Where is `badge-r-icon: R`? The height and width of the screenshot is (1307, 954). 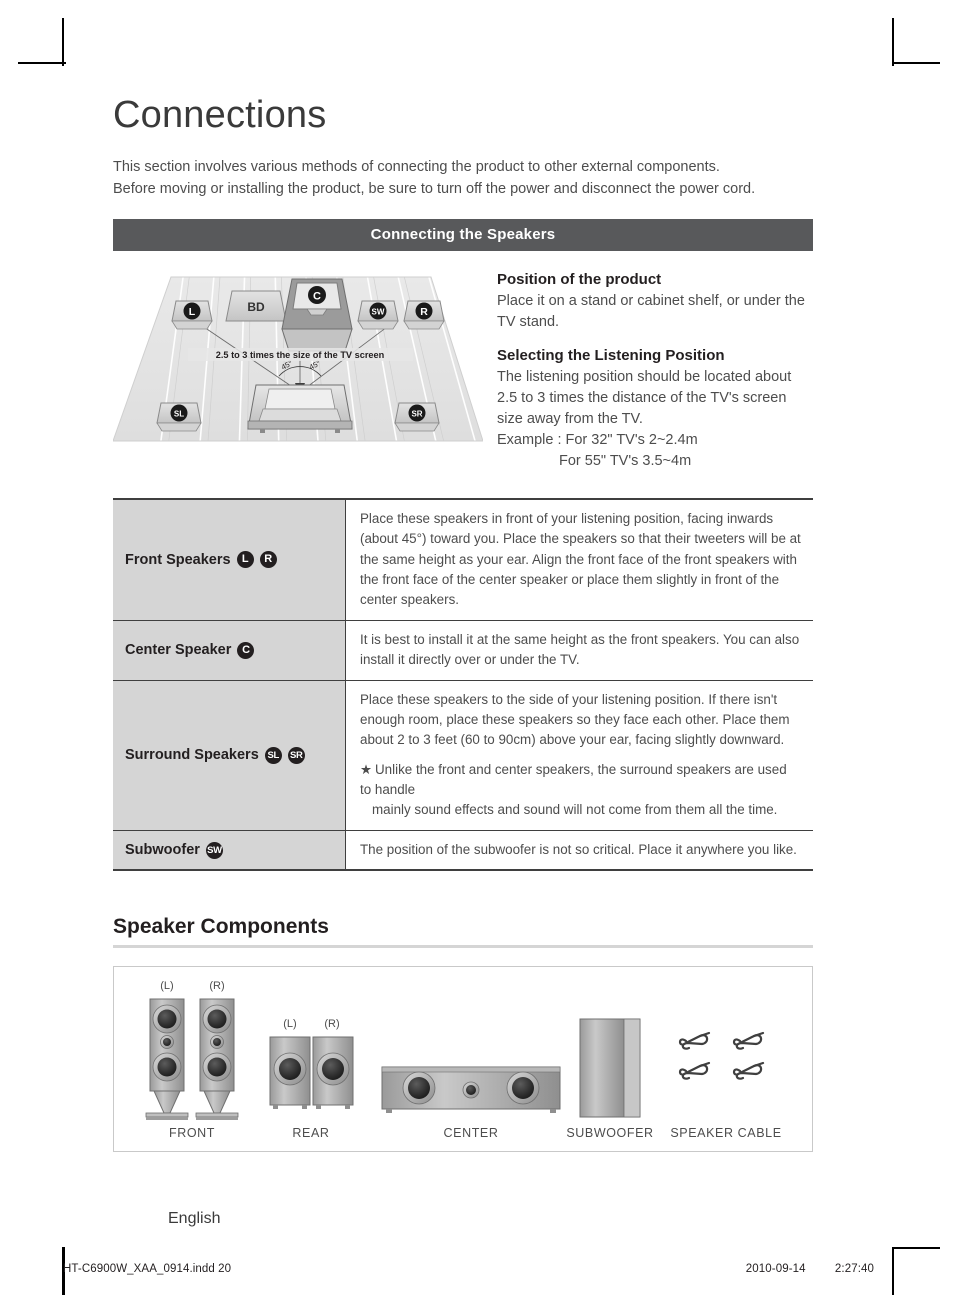 badge-r-icon: R is located at coordinates (268, 560).